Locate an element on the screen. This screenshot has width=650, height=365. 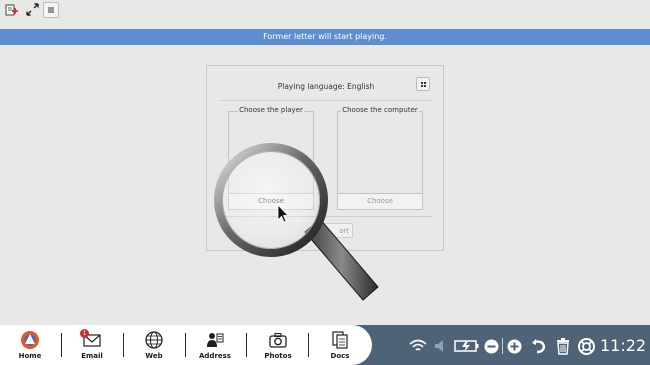
undo-button is located at coordinates (539, 346).